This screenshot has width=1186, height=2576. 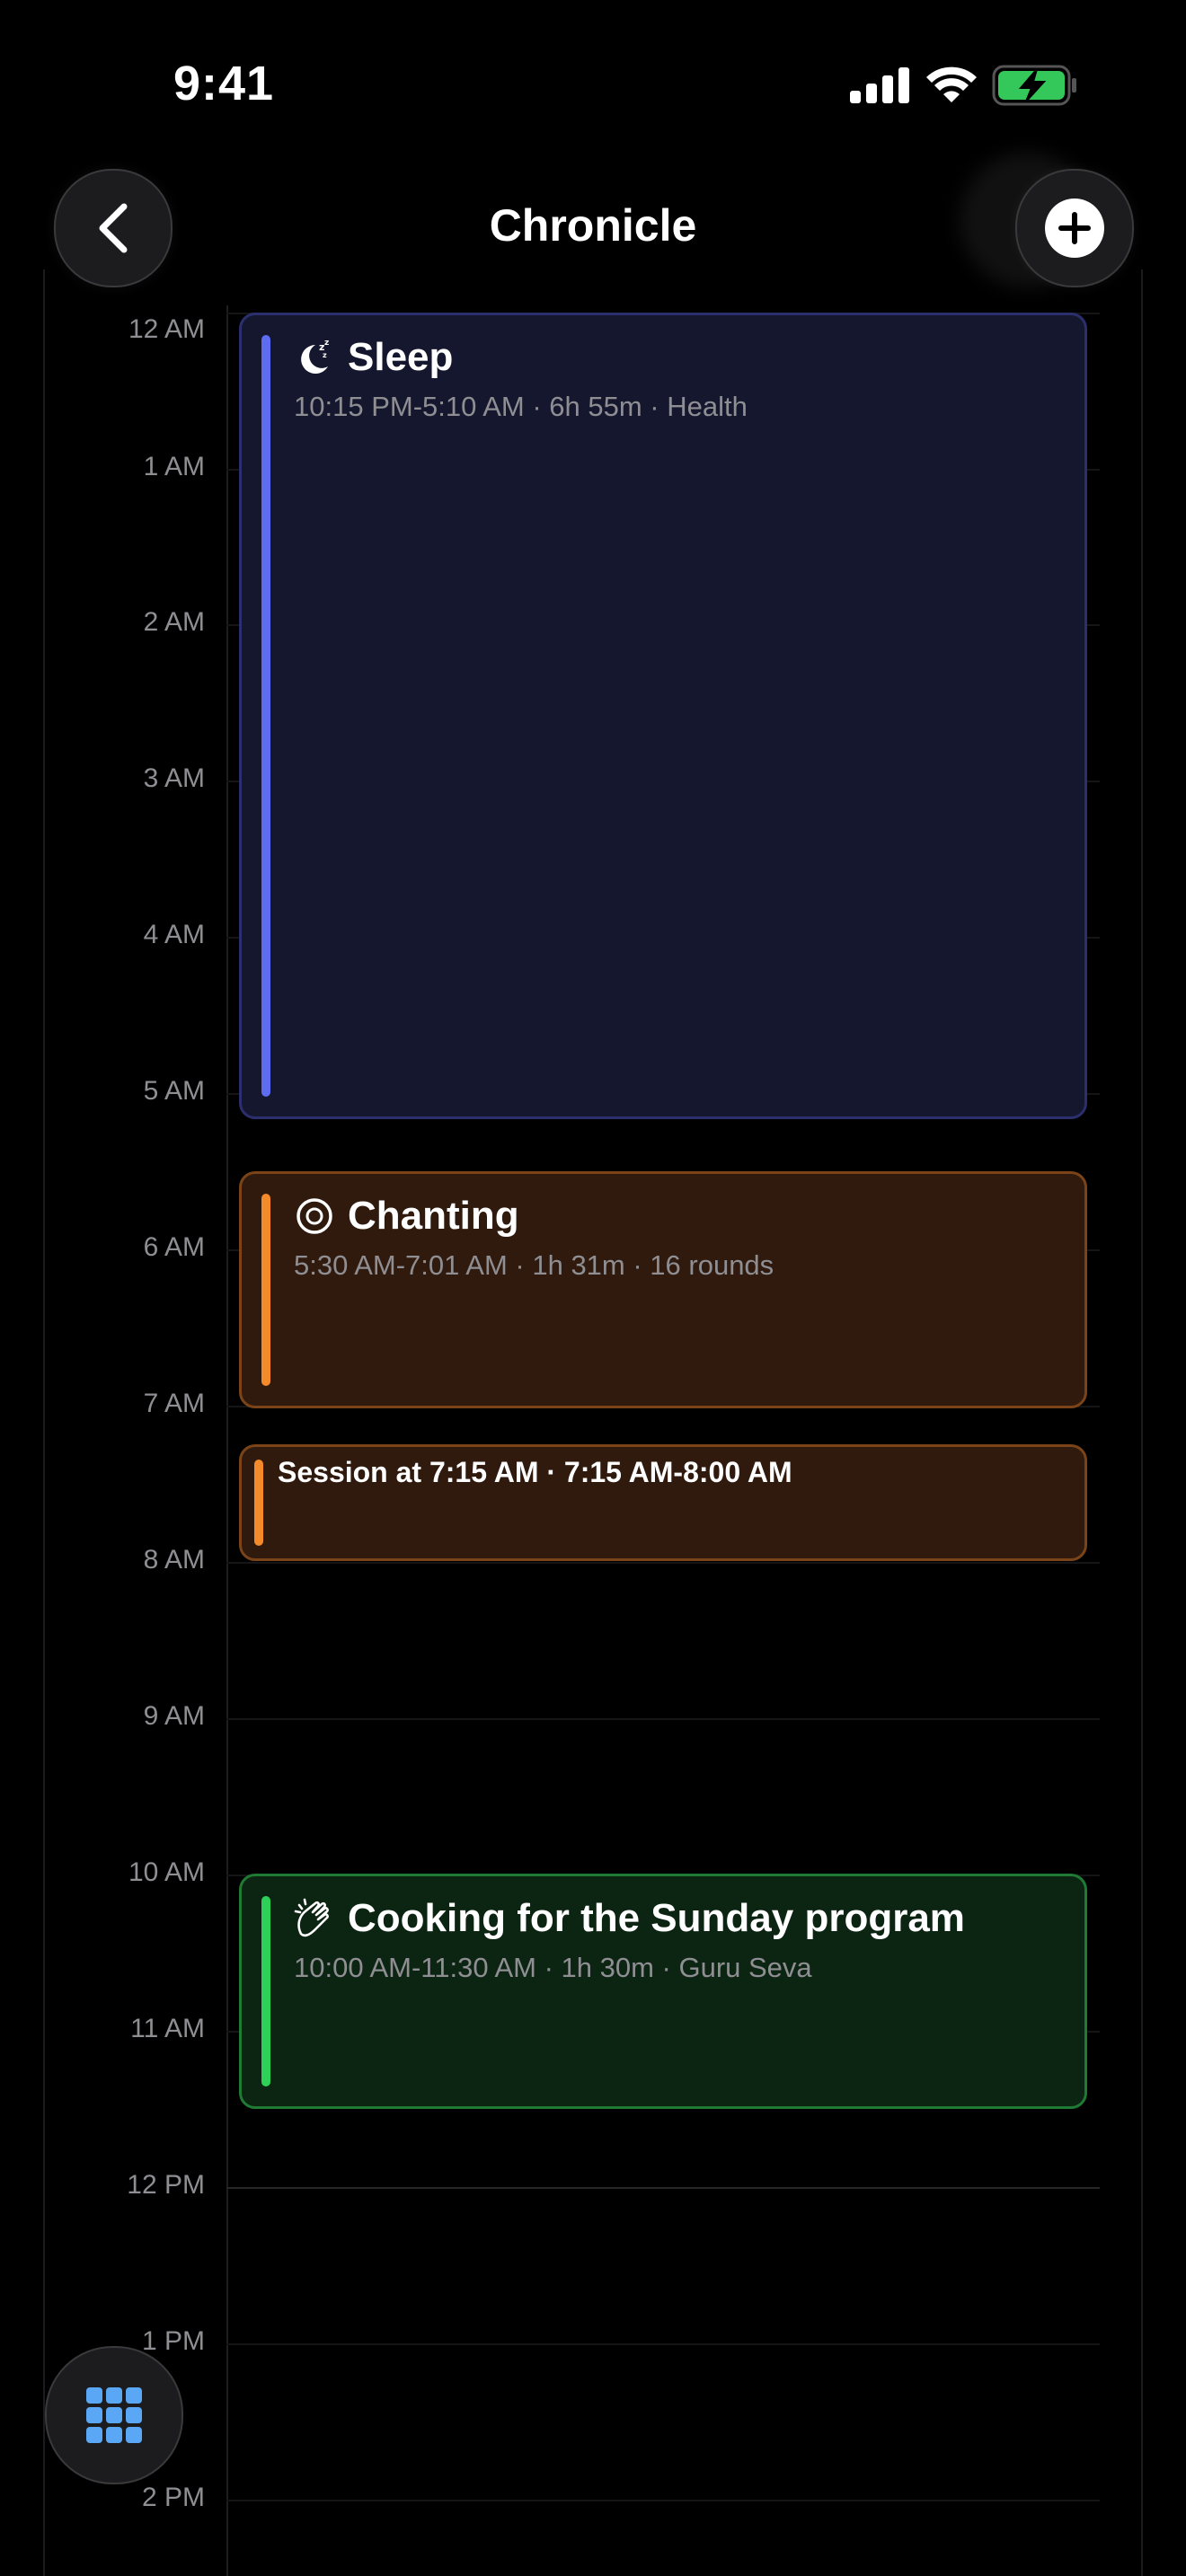 I want to click on event-title-text: Cooking for the Sunday program, so click(x=656, y=1918).